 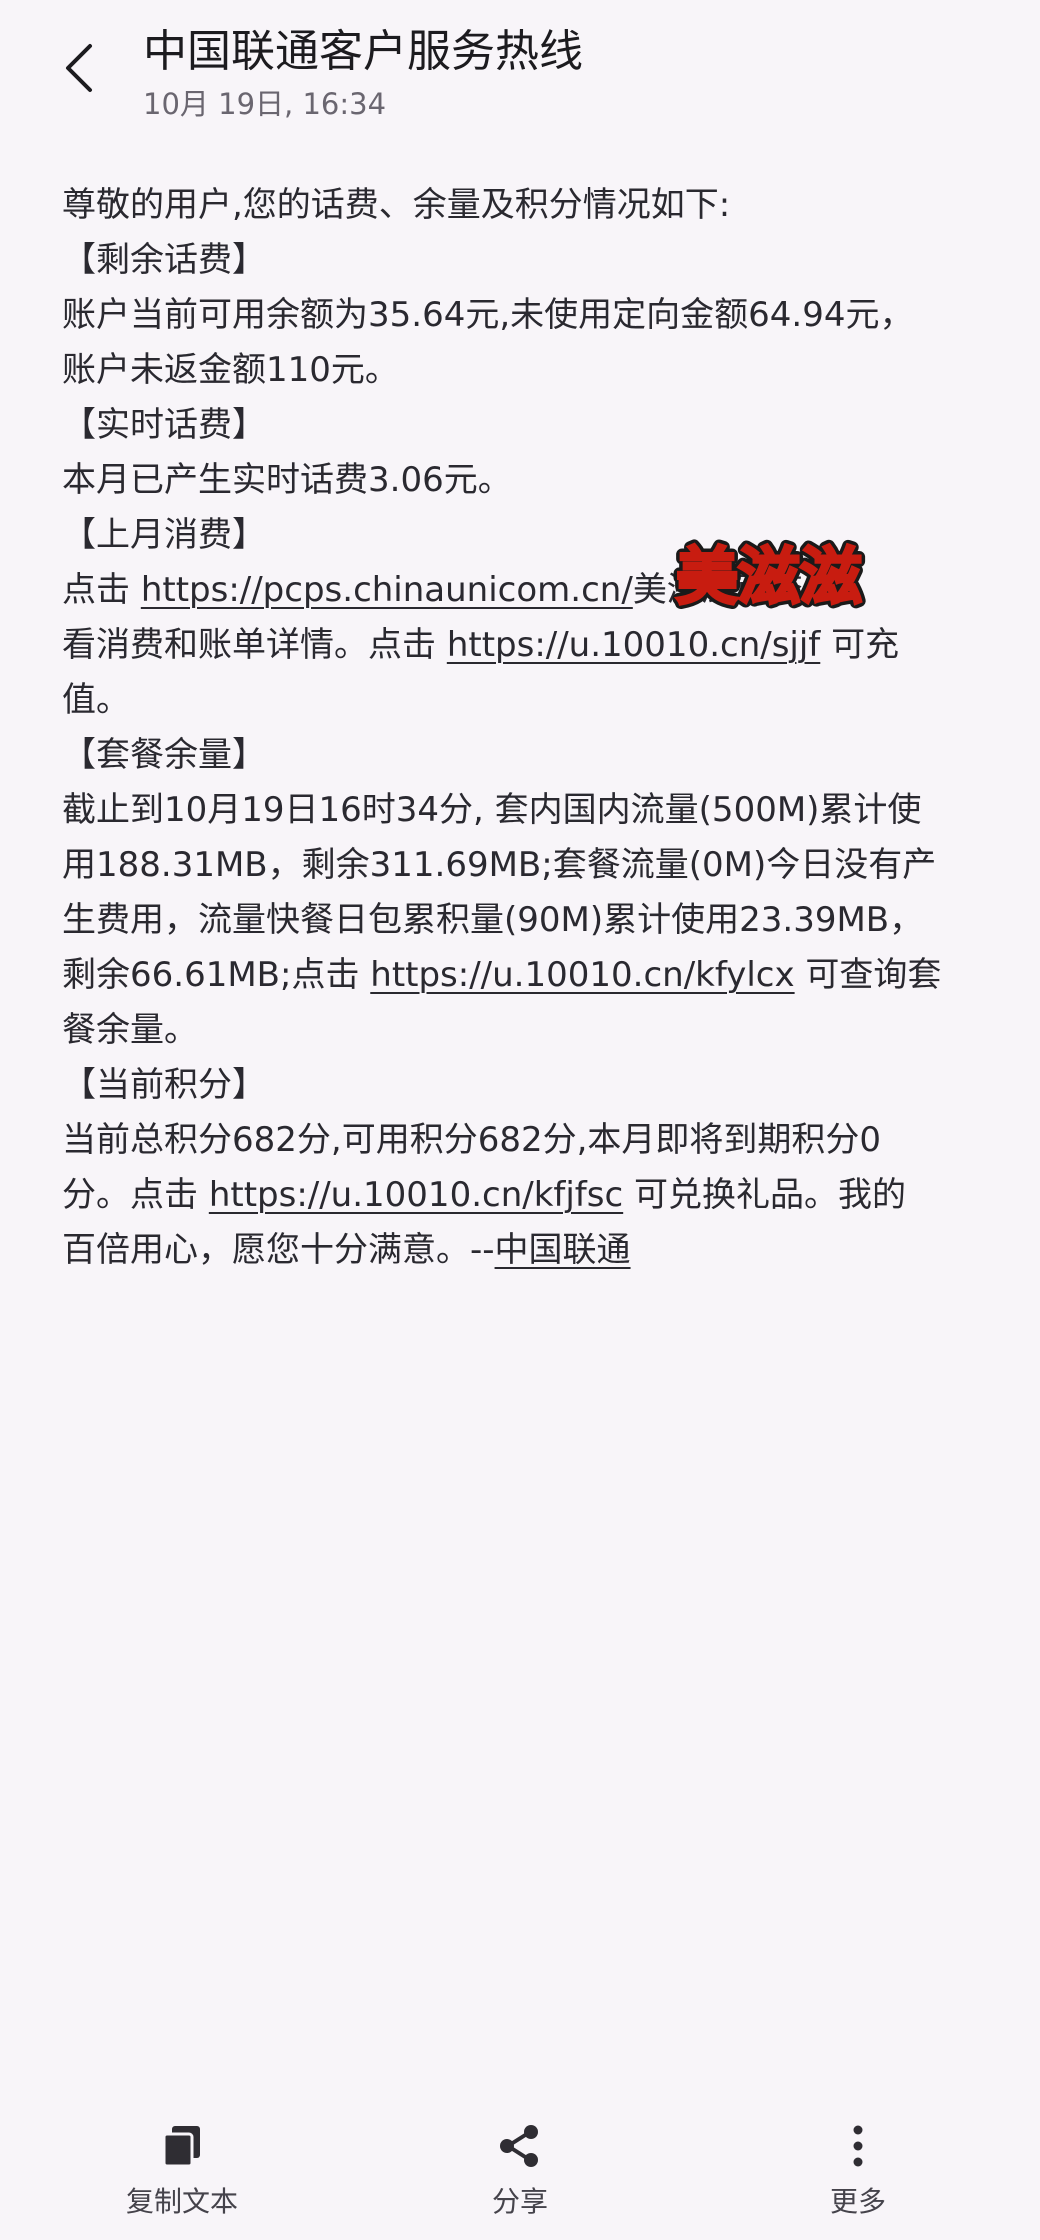 What do you see at coordinates (717, 590) in the screenshot?
I see `message-text: 美滋滋可查` at bounding box center [717, 590].